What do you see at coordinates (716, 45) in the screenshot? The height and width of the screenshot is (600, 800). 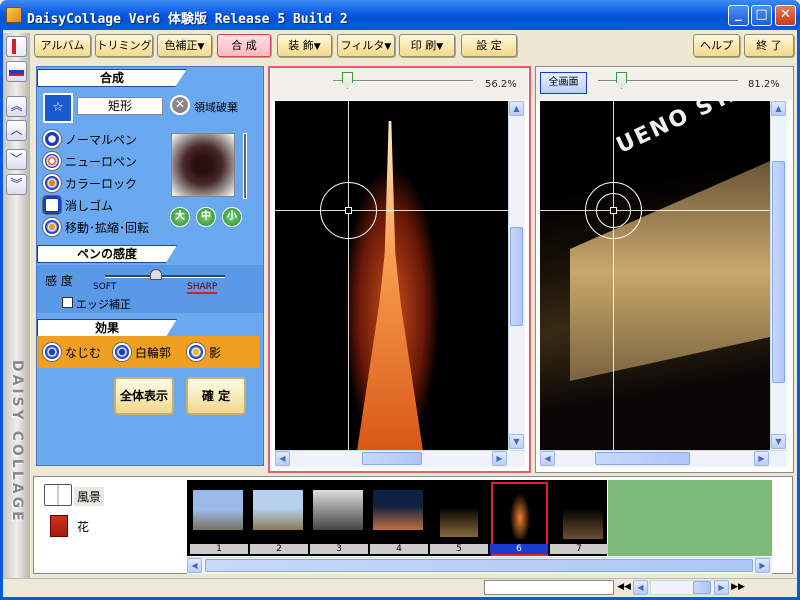 I see `help-button: ヘルプ` at bounding box center [716, 45].